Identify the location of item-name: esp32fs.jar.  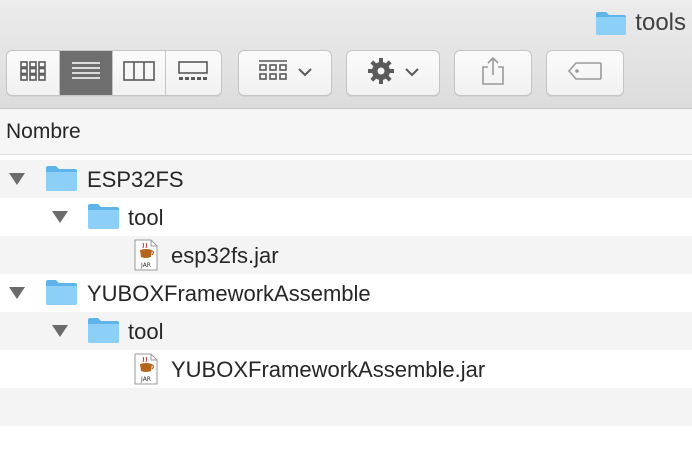
(225, 255).